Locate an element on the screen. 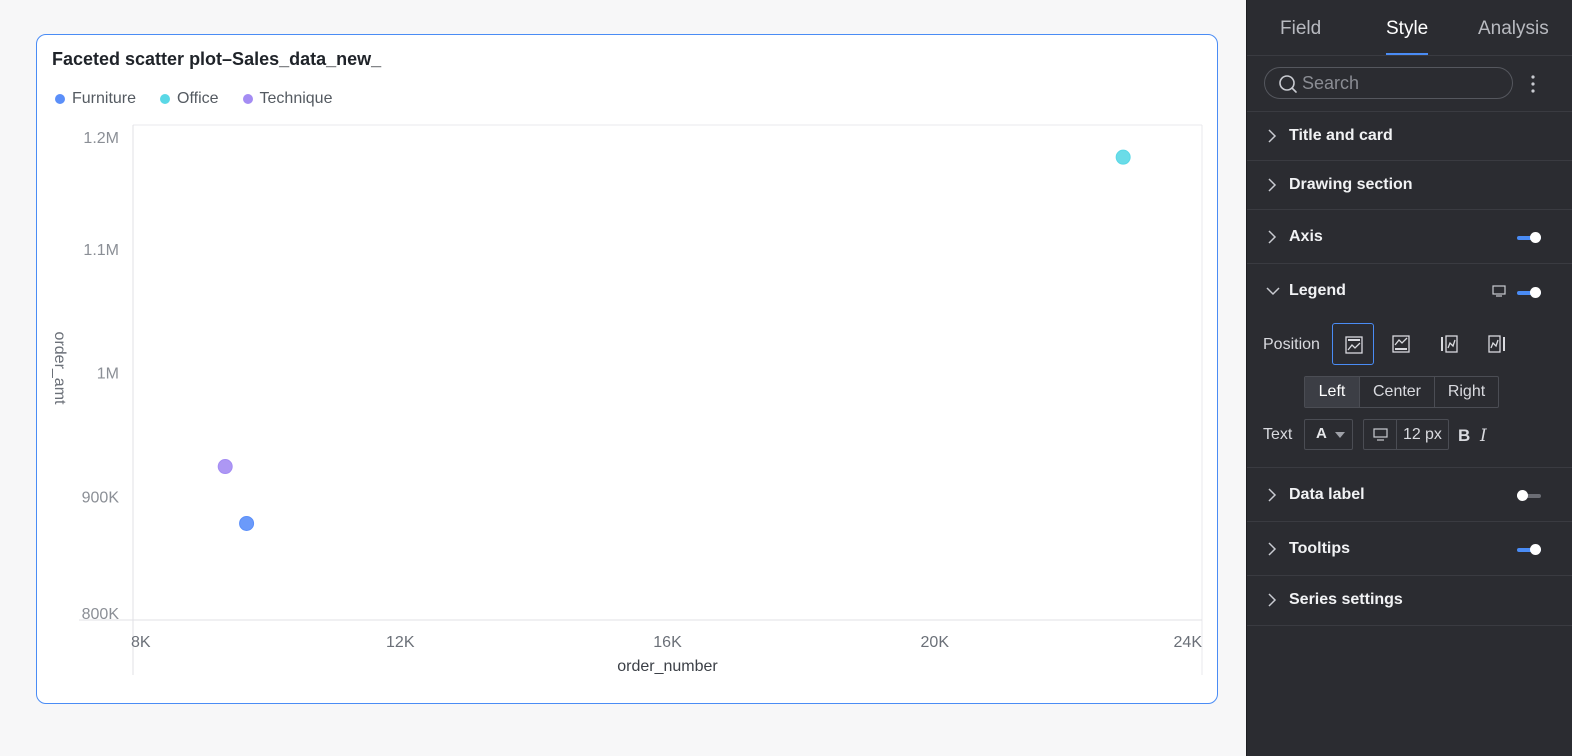 Image resolution: width=1572 pixels, height=756 pixels. section-series-settings-header: Series settings is located at coordinates (1409, 600).